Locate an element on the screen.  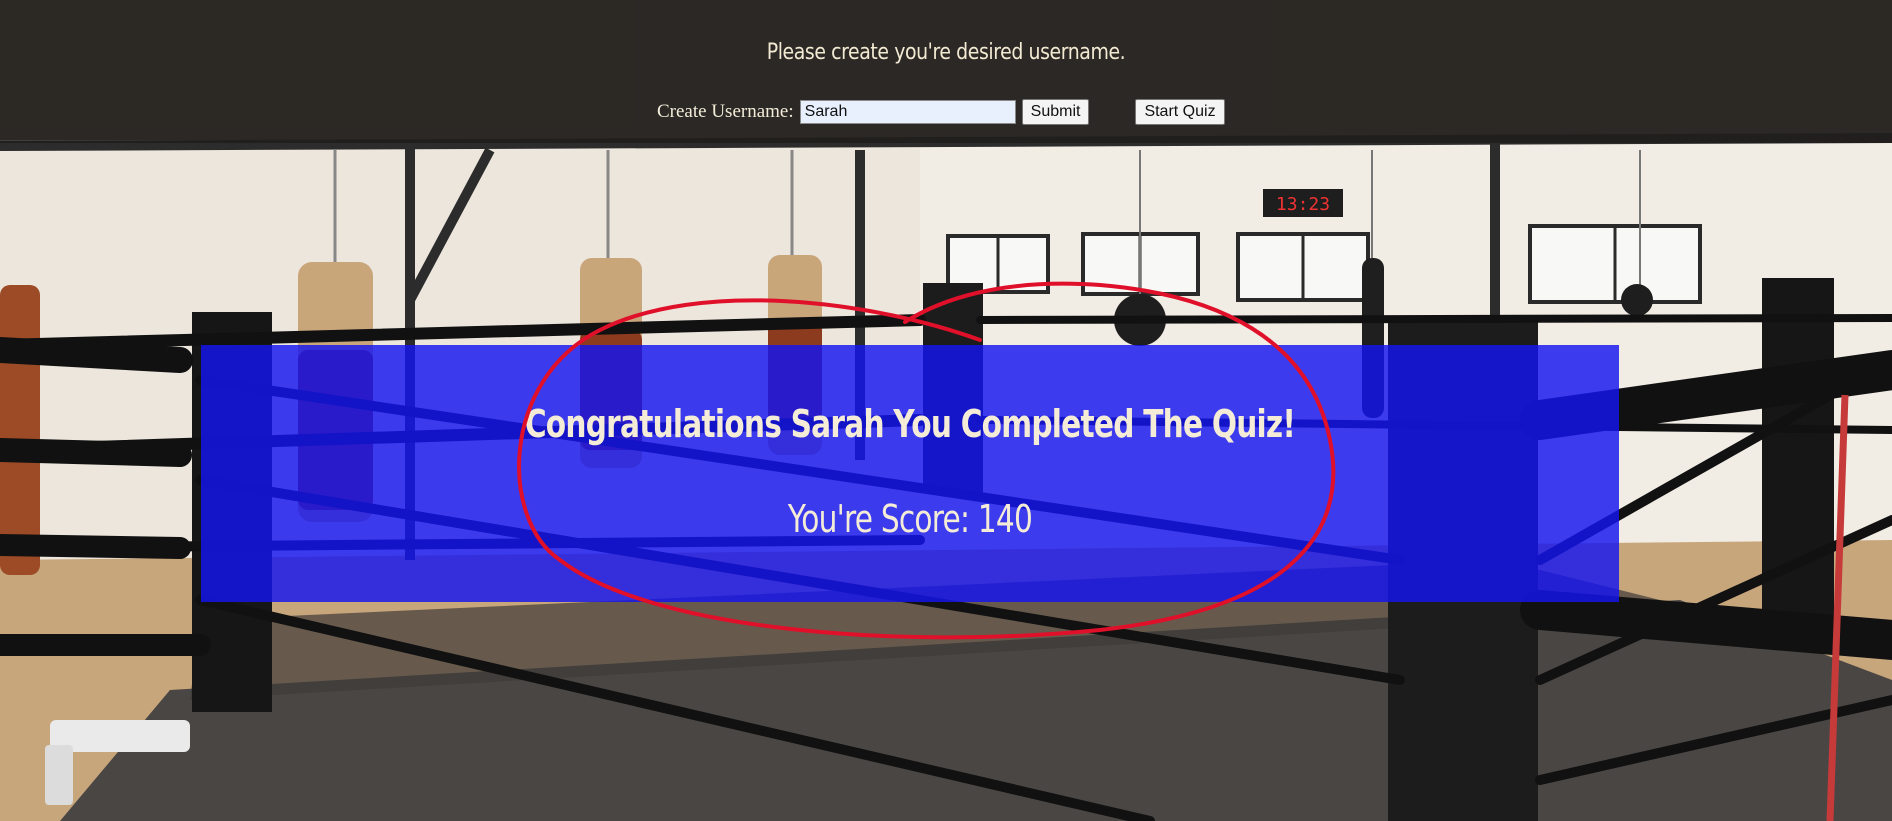
username-label: Create Username: is located at coordinates (725, 111).